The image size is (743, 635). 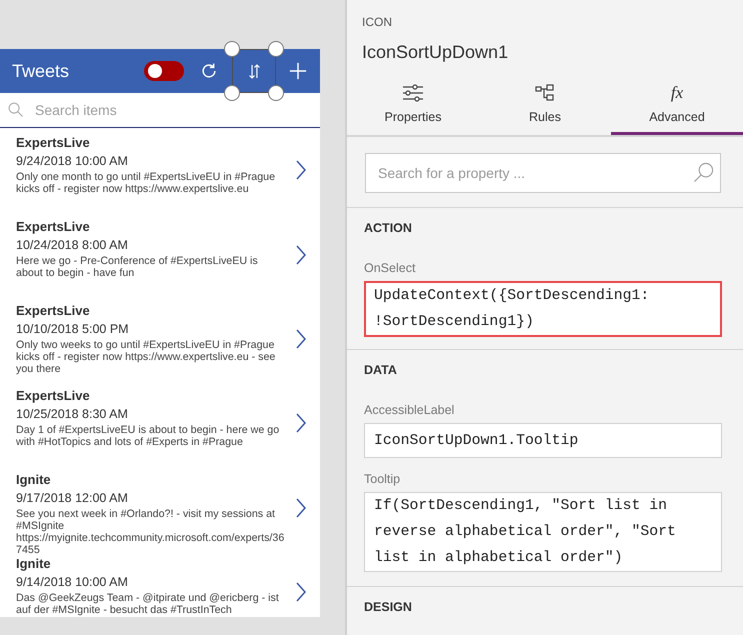 What do you see at coordinates (410, 410) in the screenshot?
I see `property-label: AccessibleLabel` at bounding box center [410, 410].